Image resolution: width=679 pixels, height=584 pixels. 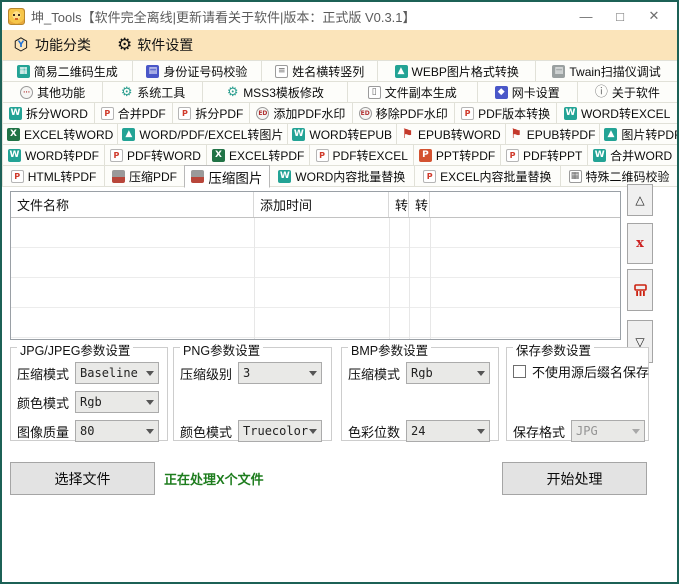 I want to click on table-column-divider, so click(x=254, y=278).